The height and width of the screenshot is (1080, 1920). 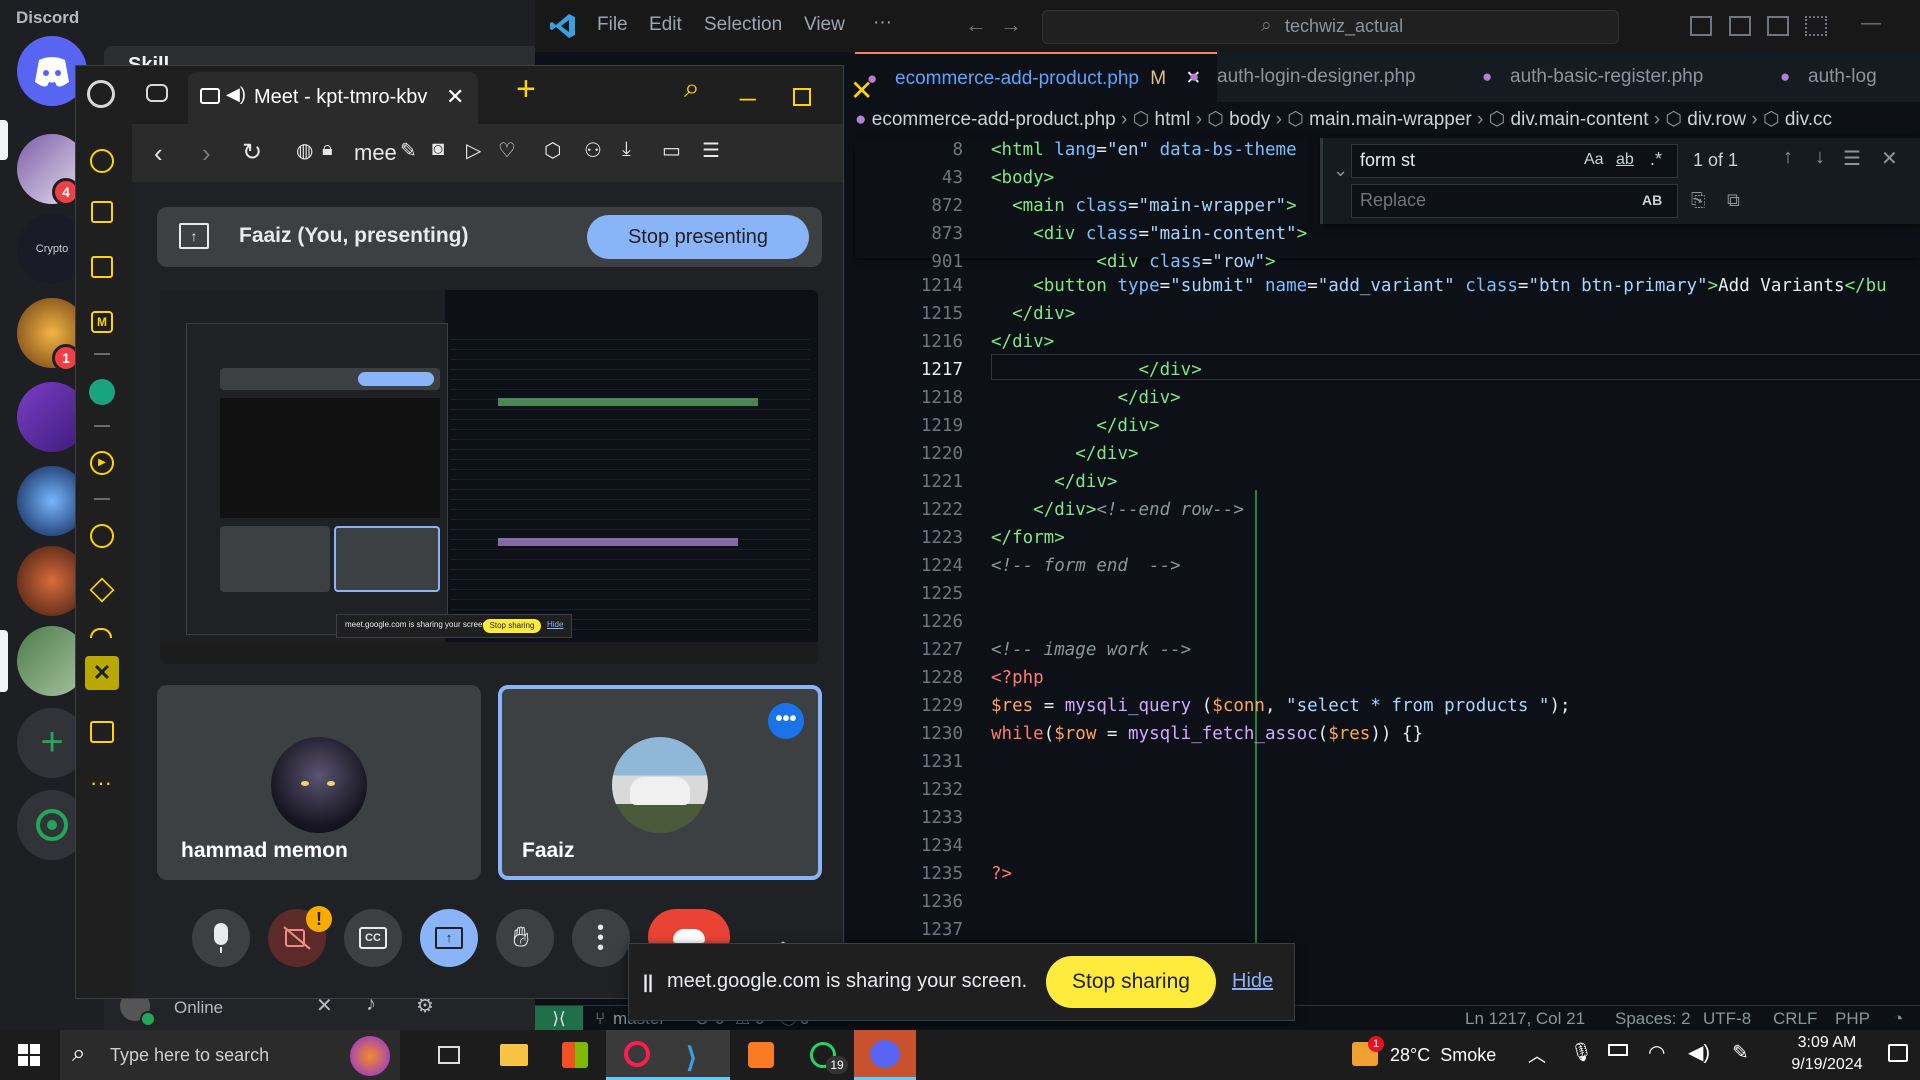 What do you see at coordinates (1443, 1055) in the screenshot?
I see `weather-text: 28°C Smoke` at bounding box center [1443, 1055].